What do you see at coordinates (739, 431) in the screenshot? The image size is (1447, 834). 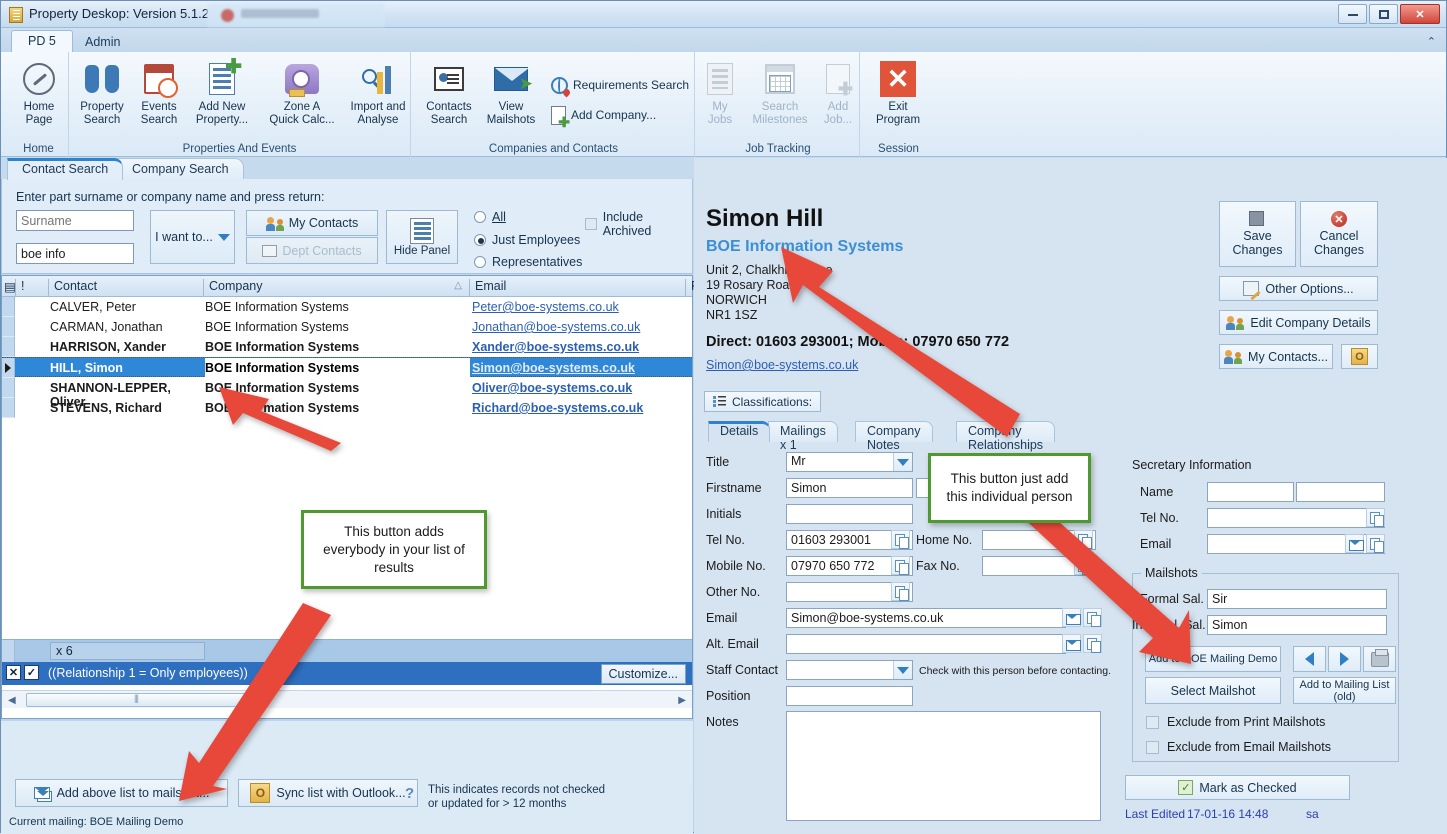 I see `tab-details: Details` at bounding box center [739, 431].